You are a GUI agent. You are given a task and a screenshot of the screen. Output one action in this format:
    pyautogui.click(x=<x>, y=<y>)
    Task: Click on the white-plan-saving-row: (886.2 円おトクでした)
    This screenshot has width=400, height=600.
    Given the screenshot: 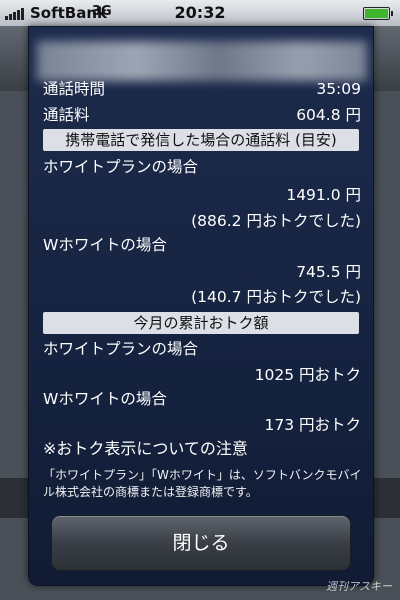 What is the action you would take?
    pyautogui.click(x=202, y=221)
    